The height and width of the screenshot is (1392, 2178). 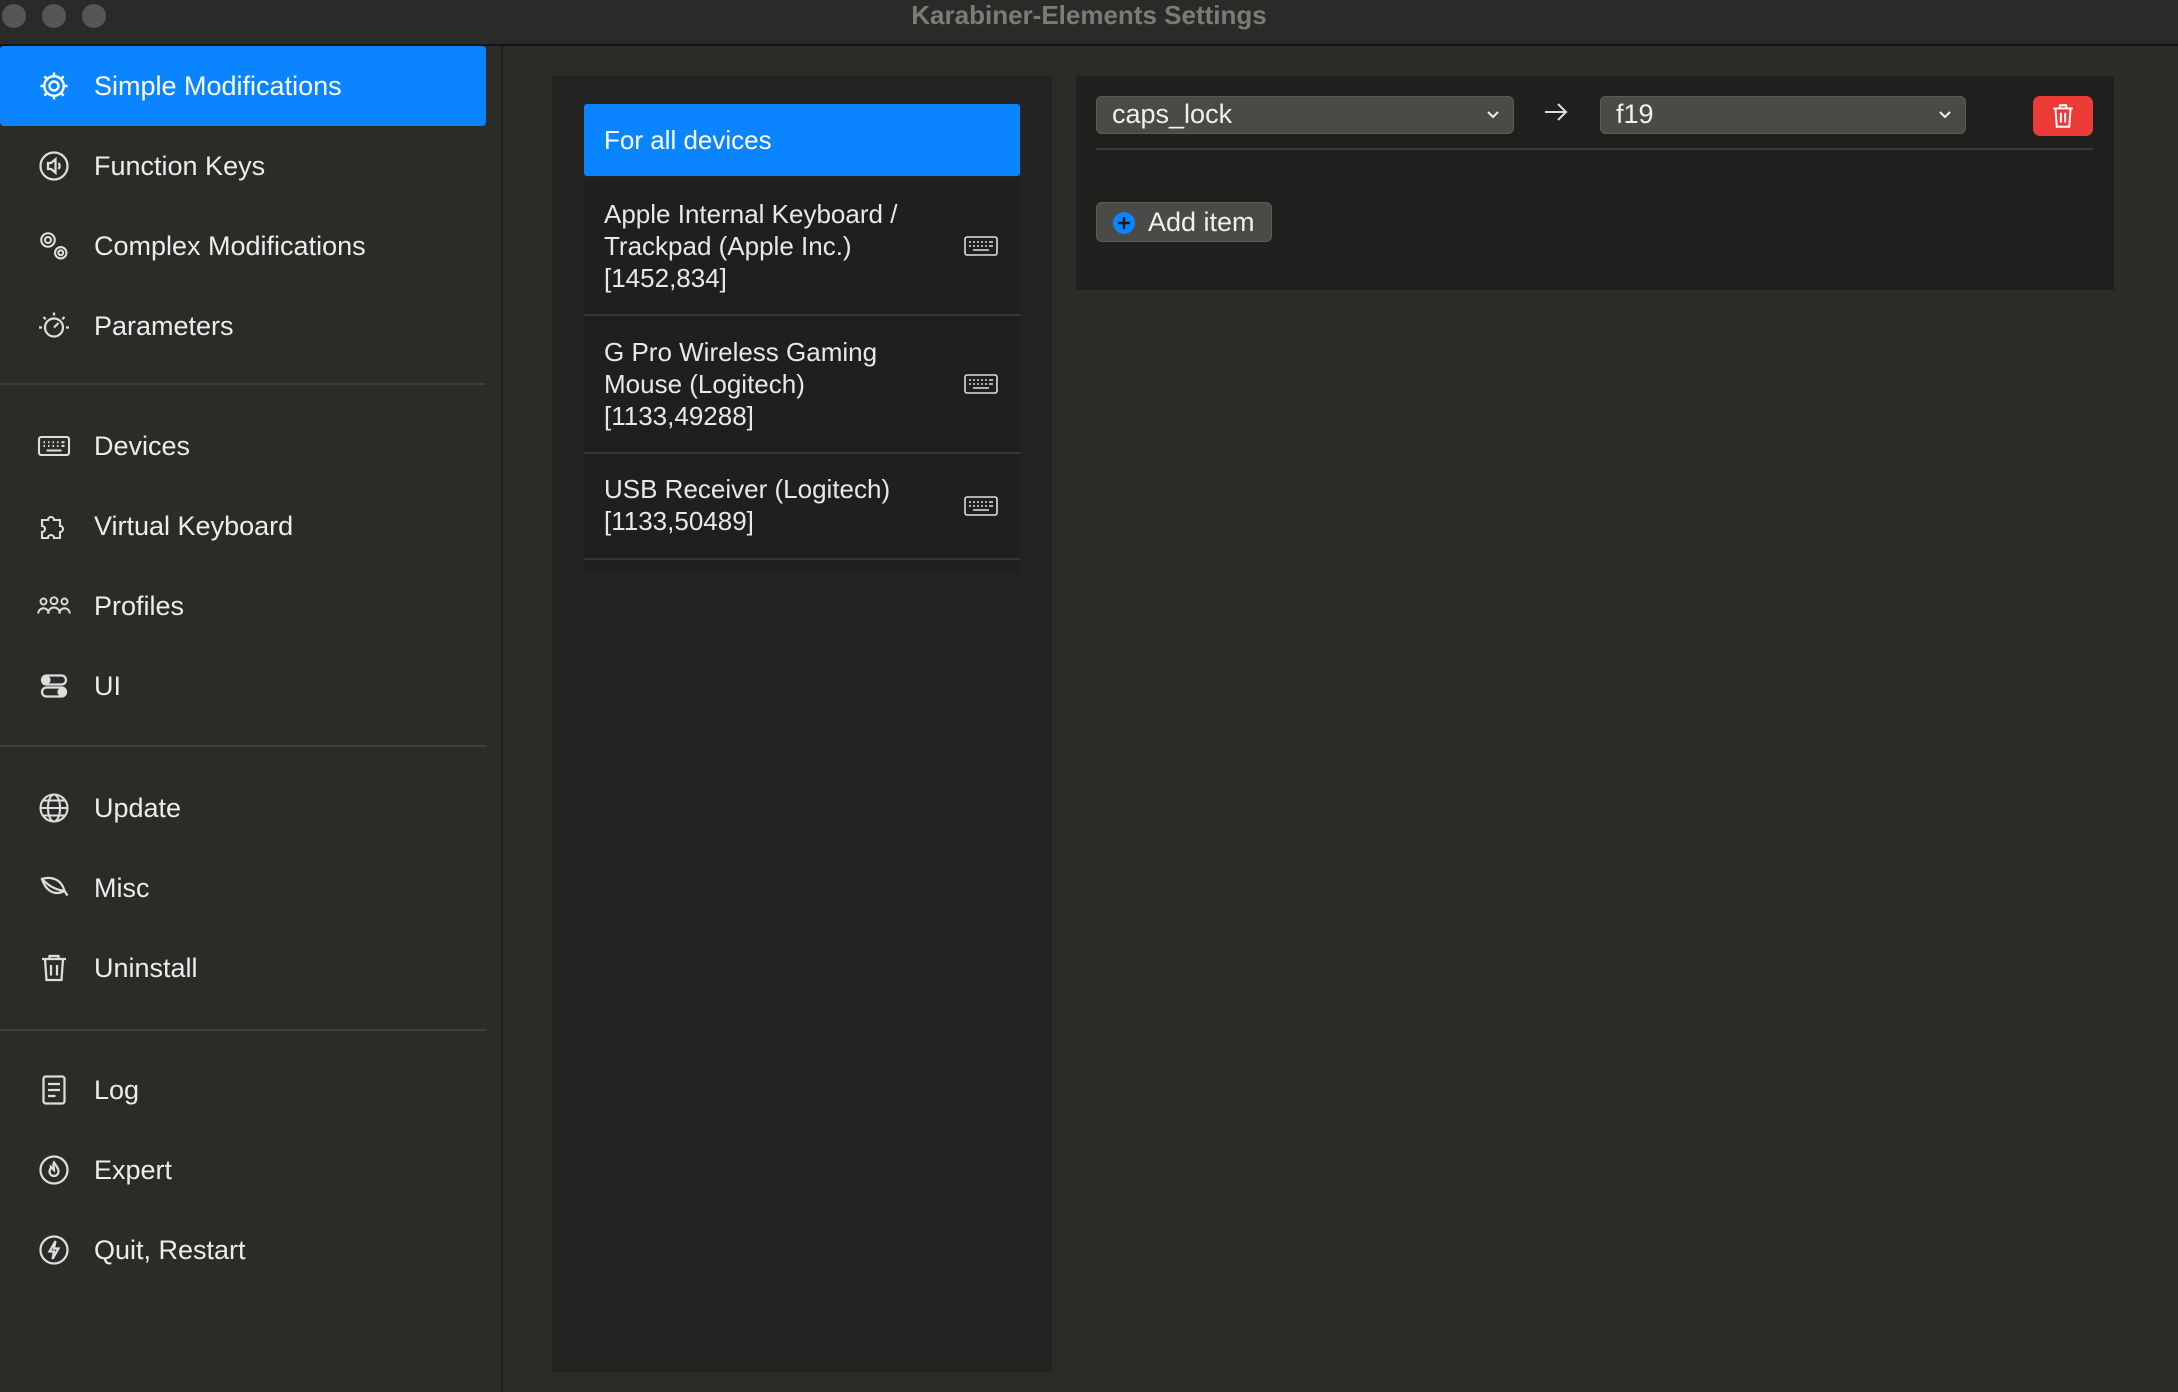 I want to click on sidebar-item-update: Update, so click(x=243, y=808).